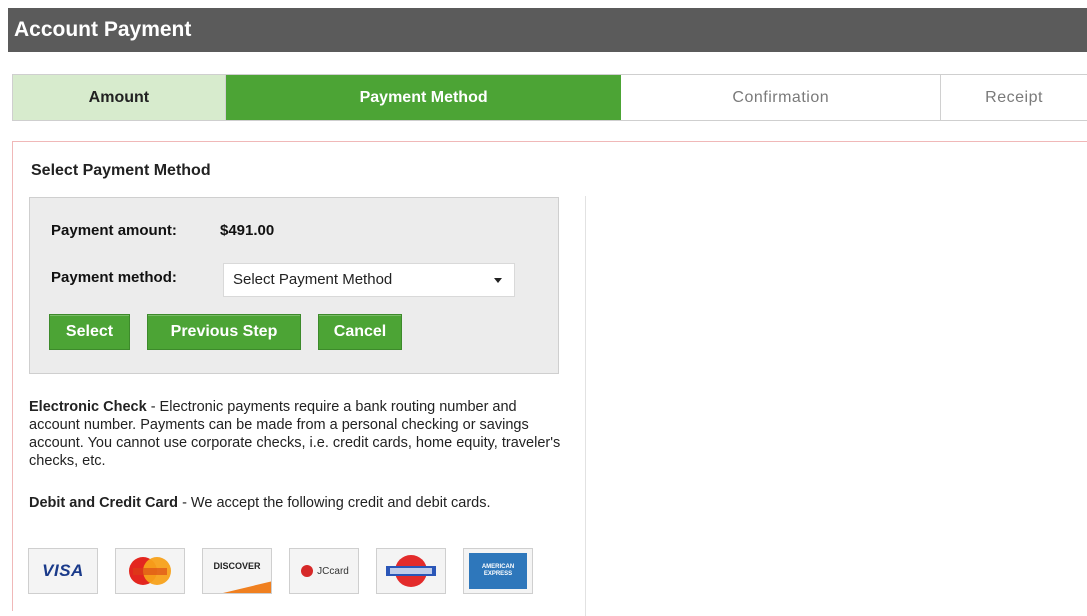  What do you see at coordinates (104, 503) in the screenshot?
I see `card-info-title: Debit and Credit Card` at bounding box center [104, 503].